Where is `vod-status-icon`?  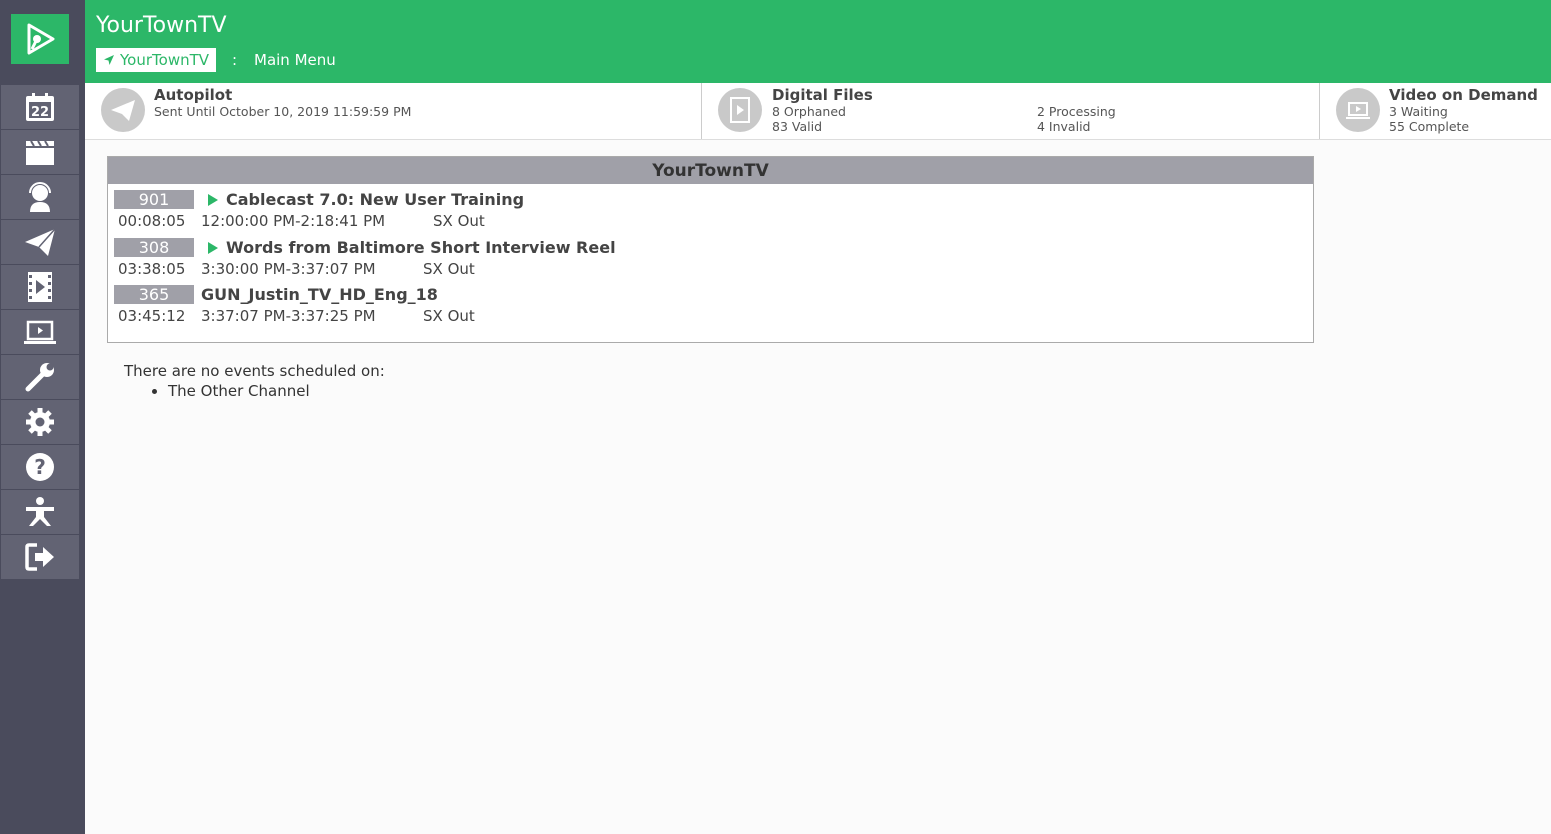 vod-status-icon is located at coordinates (1358, 110).